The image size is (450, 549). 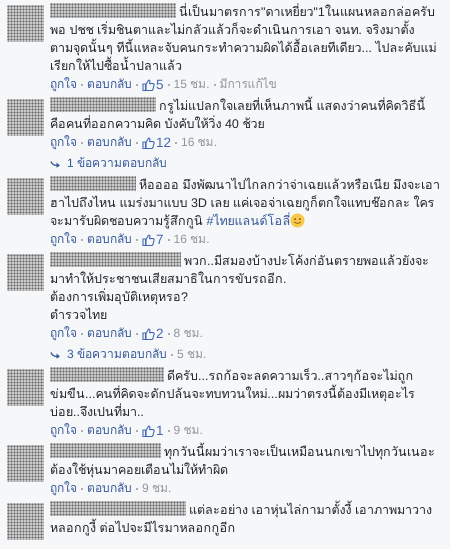 I want to click on like-count: 1, so click(x=153, y=430).